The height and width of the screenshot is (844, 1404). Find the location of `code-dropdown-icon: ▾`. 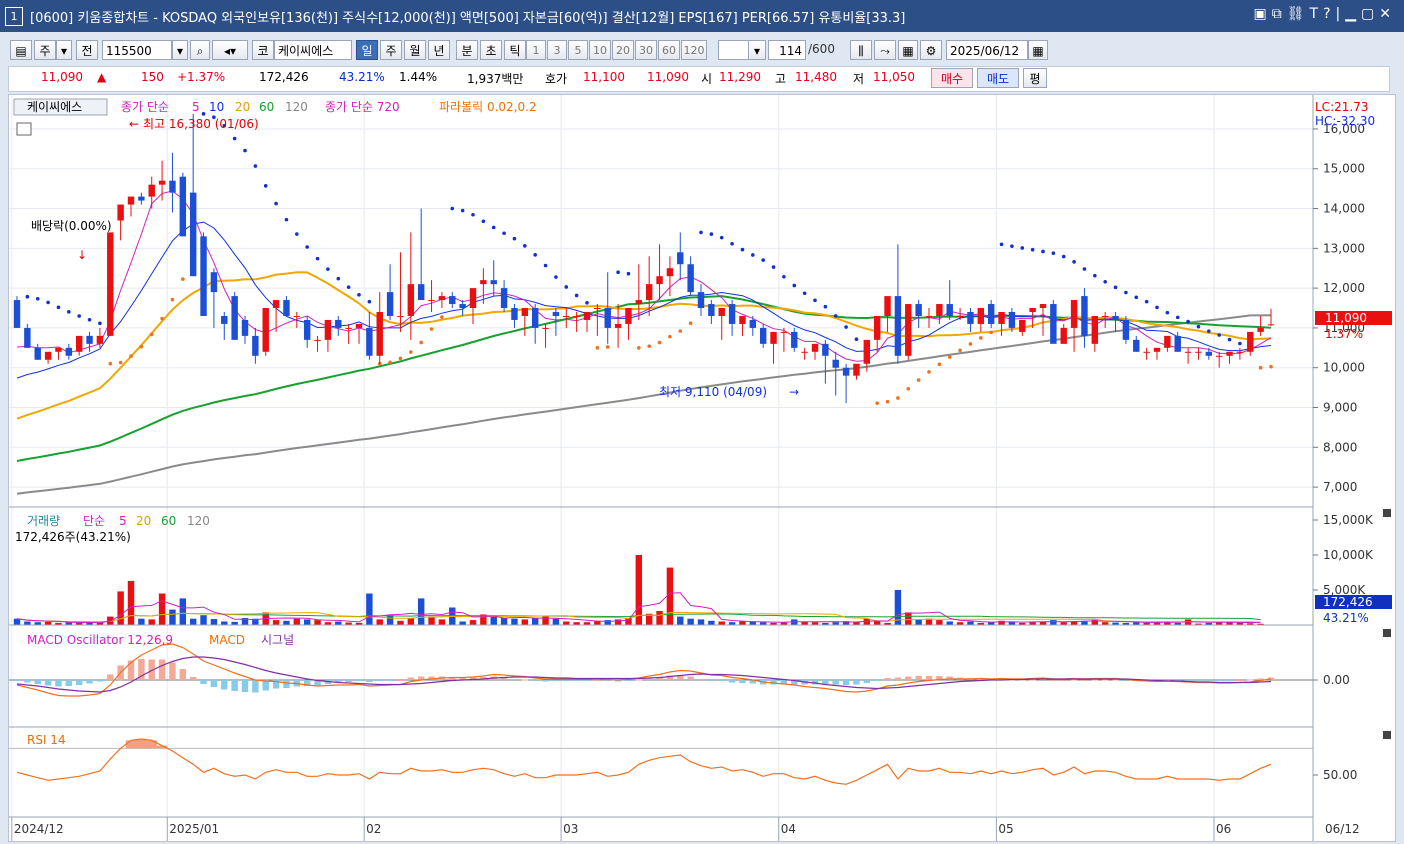

code-dropdown-icon: ▾ is located at coordinates (180, 50).